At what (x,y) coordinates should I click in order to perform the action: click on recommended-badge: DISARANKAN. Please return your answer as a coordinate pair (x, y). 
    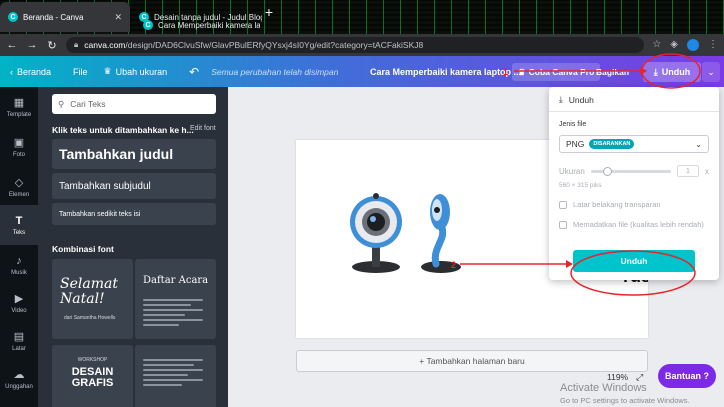
    Looking at the image, I should click on (612, 144).